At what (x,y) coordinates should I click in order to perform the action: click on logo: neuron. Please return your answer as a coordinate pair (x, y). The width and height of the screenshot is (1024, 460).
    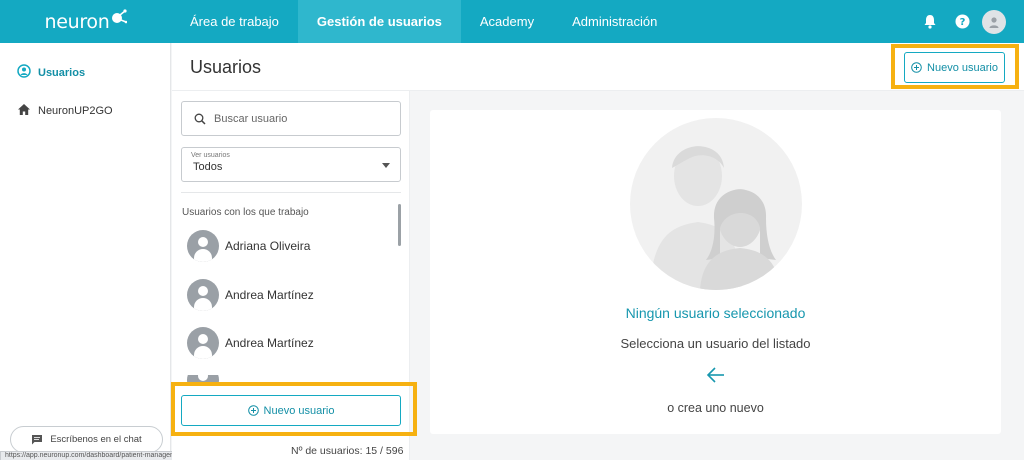
    Looking at the image, I should click on (85, 21).